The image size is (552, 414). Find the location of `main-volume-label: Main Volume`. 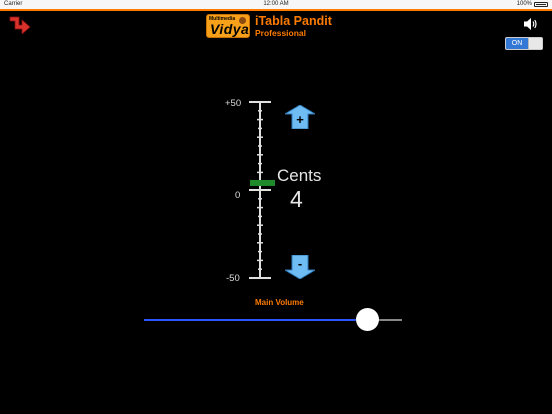

main-volume-label: Main Volume is located at coordinates (279, 302).